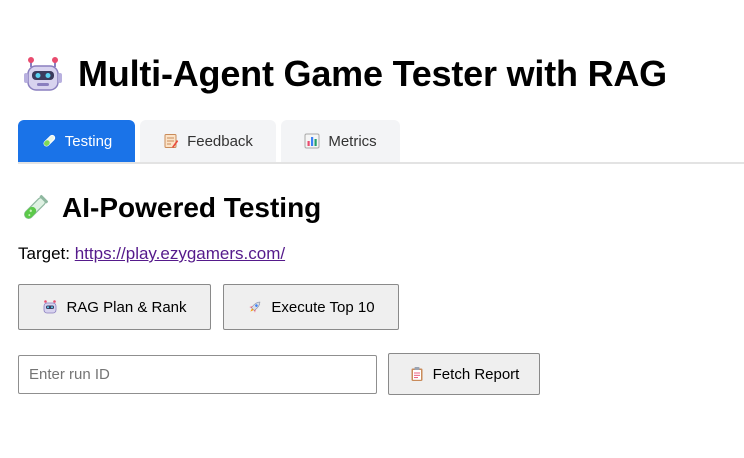 Image resolution: width=744 pixels, height=458 pixels. Describe the element at coordinates (476, 374) in the screenshot. I see `button-label: Fetch Report` at that location.